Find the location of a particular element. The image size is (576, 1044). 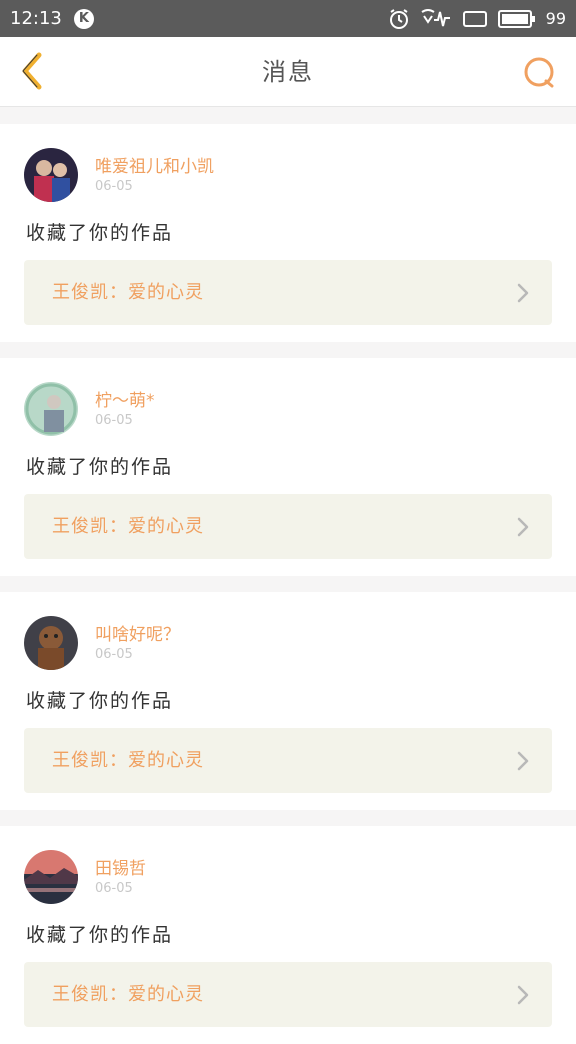

username: 唯爱祖儿和小凯 is located at coordinates (154, 164).